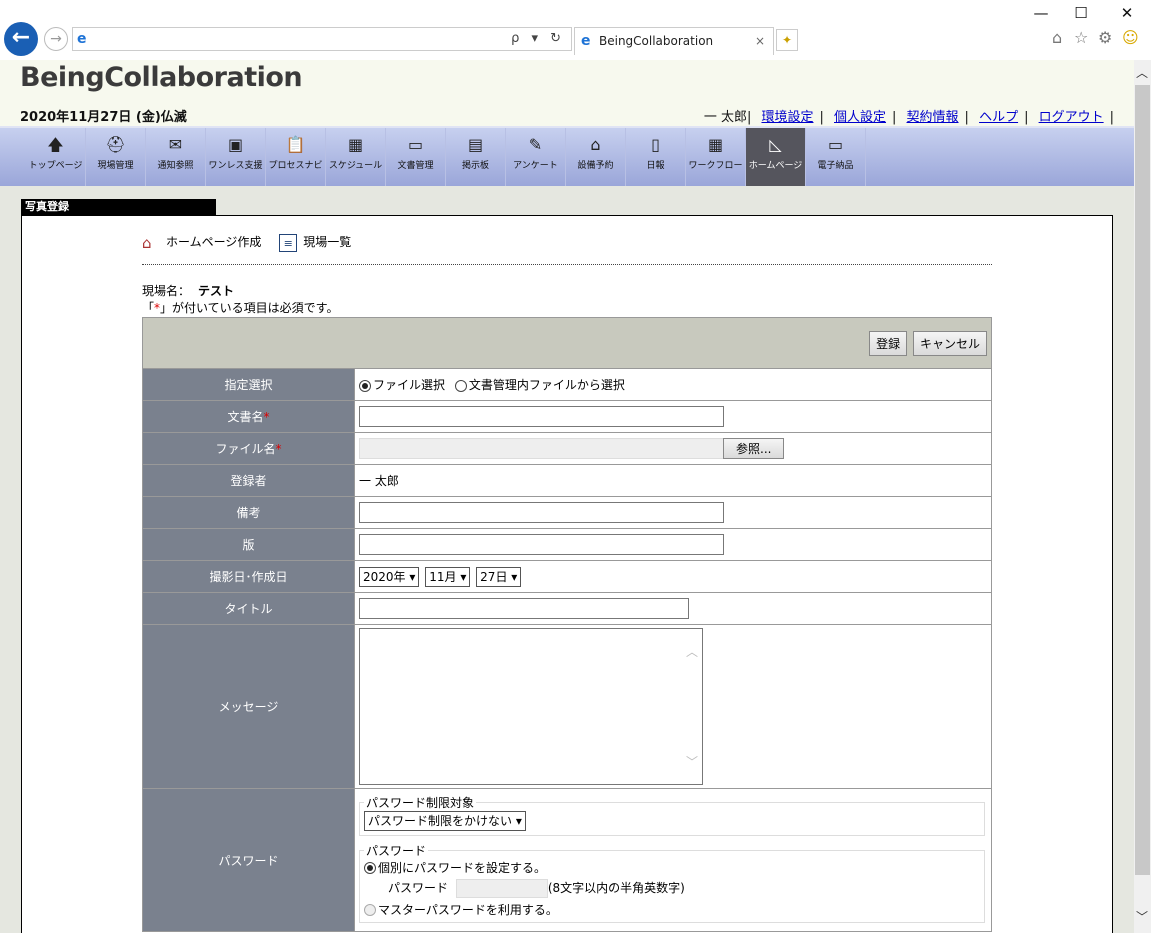 This screenshot has width=1151, height=933. Describe the element at coordinates (541, 544) in the screenshot. I see `version-input` at that location.